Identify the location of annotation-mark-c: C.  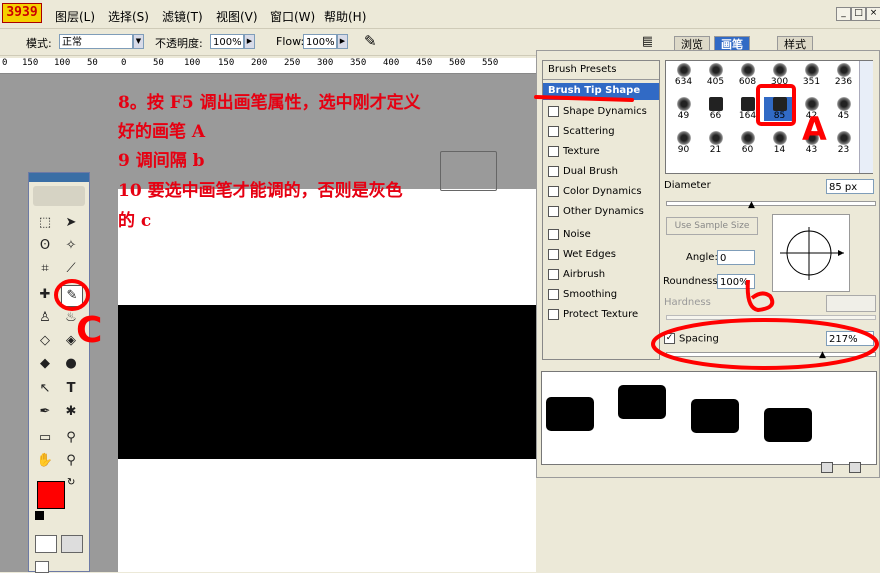
(89, 330).